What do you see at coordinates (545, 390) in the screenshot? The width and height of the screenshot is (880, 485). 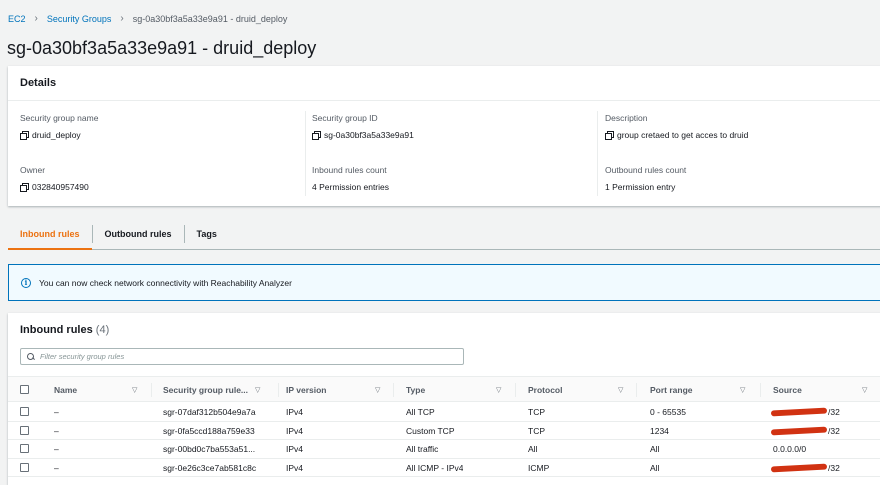 I see `column-header-label: Protocol` at bounding box center [545, 390].